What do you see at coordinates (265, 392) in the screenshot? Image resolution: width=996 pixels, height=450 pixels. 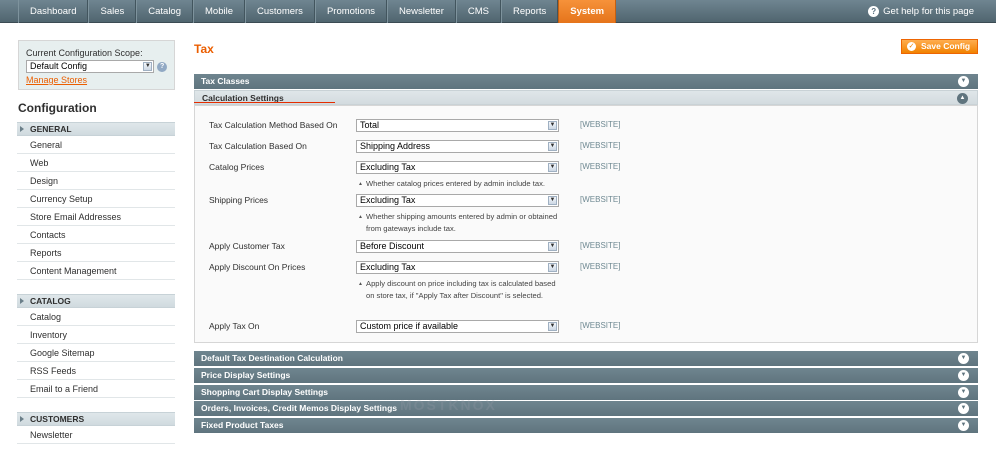 I see `section-label: Shopping Cart Display Settings` at bounding box center [265, 392].